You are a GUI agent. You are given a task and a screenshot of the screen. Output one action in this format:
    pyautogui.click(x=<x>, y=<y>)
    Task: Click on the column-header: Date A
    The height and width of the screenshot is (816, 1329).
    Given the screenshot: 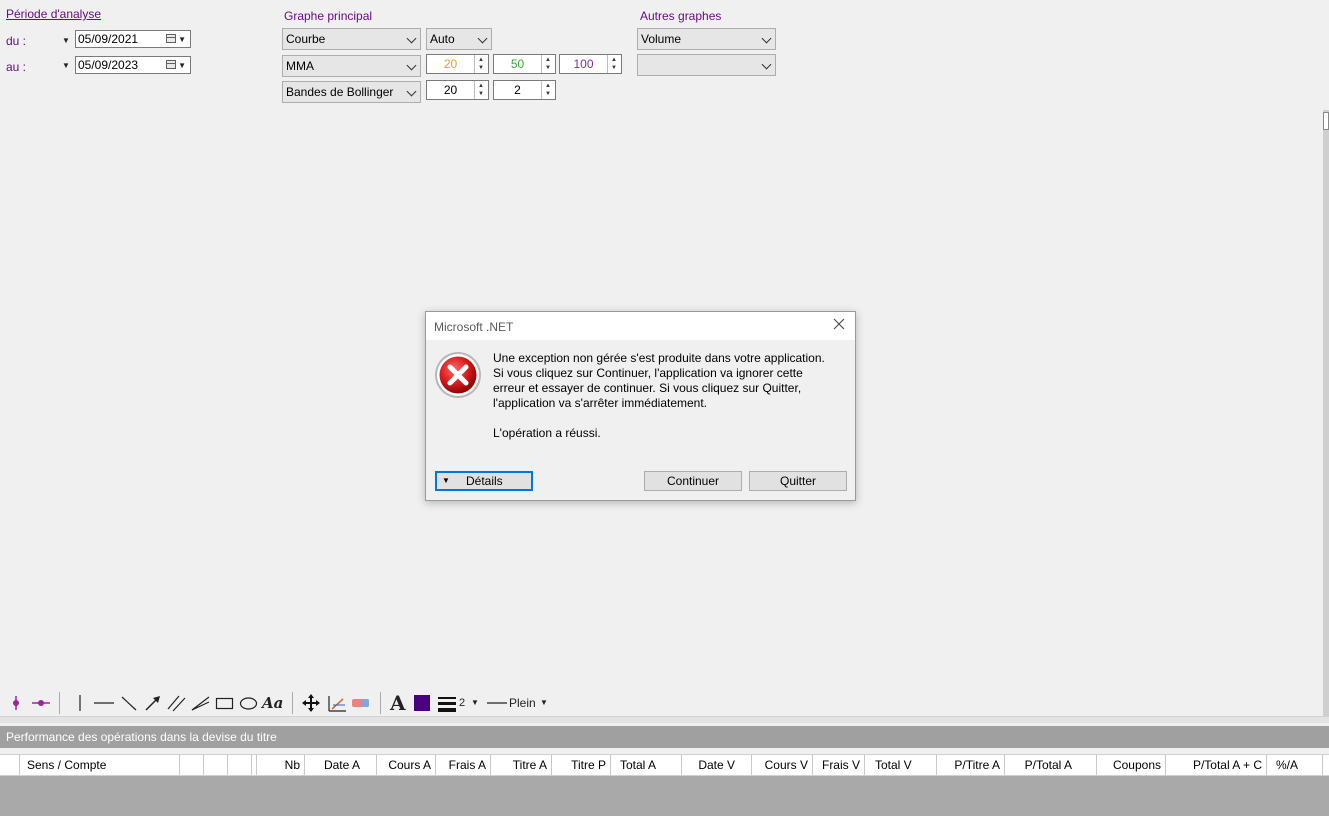 What is the action you would take?
    pyautogui.click(x=341, y=765)
    